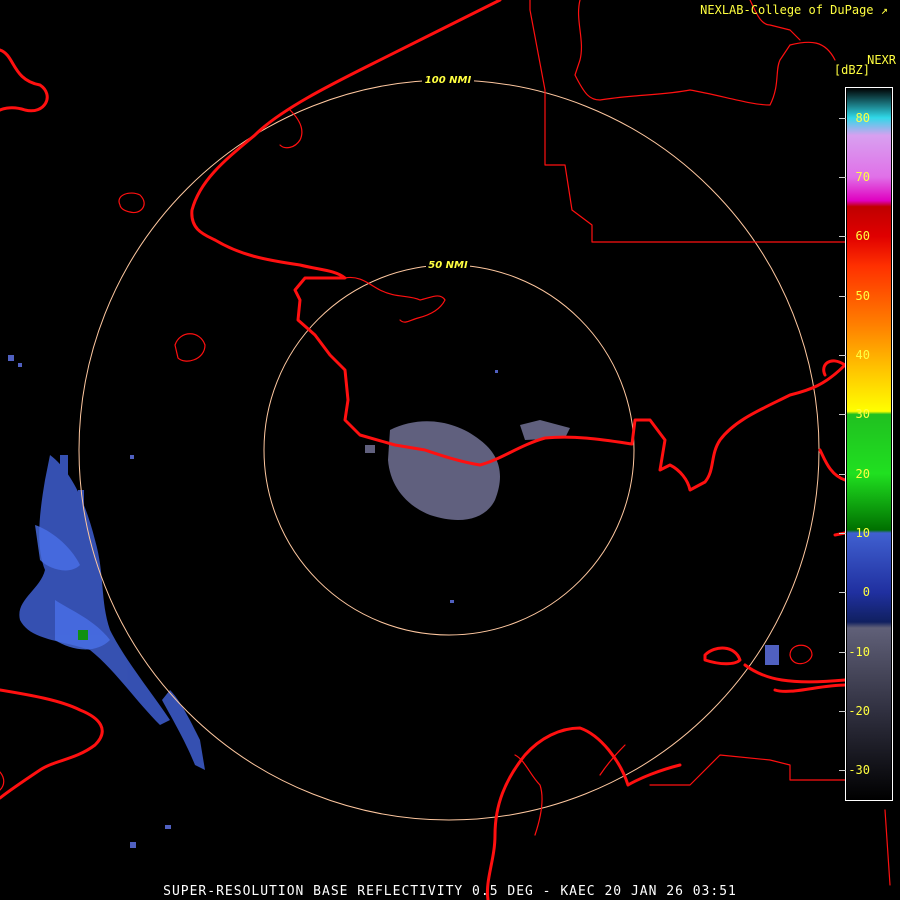 The image size is (900, 900). I want to click on product-label: NEXR, so click(881, 60).